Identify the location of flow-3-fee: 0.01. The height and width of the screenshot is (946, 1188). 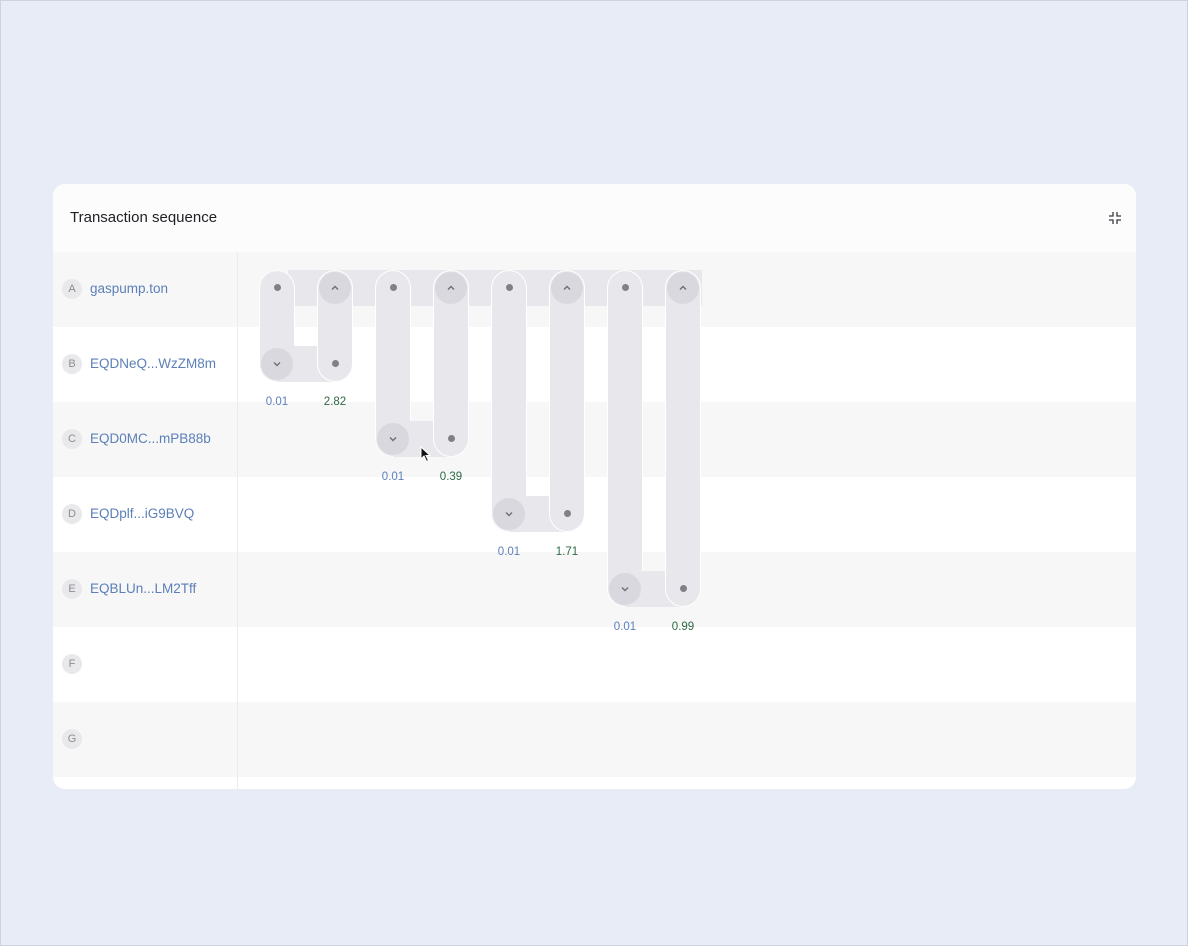
(509, 552).